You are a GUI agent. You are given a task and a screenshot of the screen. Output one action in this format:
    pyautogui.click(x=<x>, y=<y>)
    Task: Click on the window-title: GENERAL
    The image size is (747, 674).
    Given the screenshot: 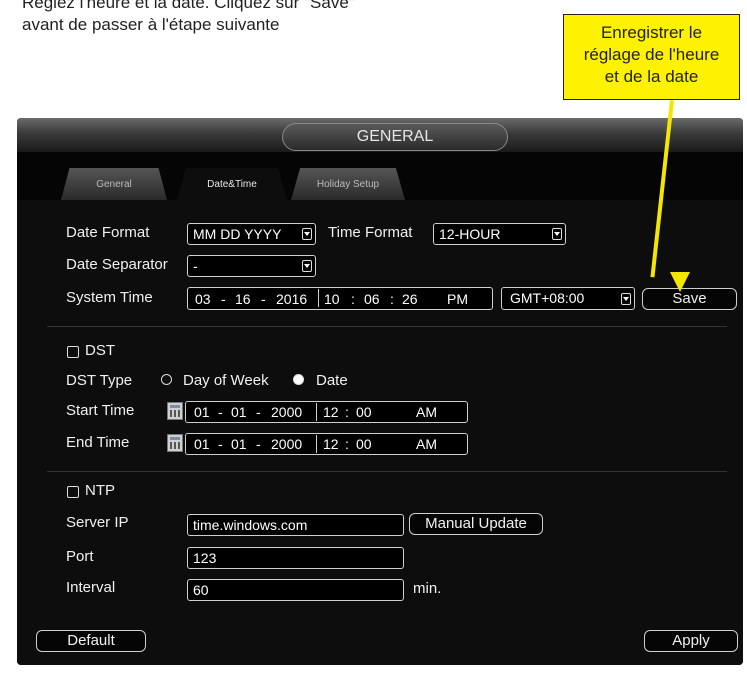 What is the action you would take?
    pyautogui.click(x=395, y=137)
    